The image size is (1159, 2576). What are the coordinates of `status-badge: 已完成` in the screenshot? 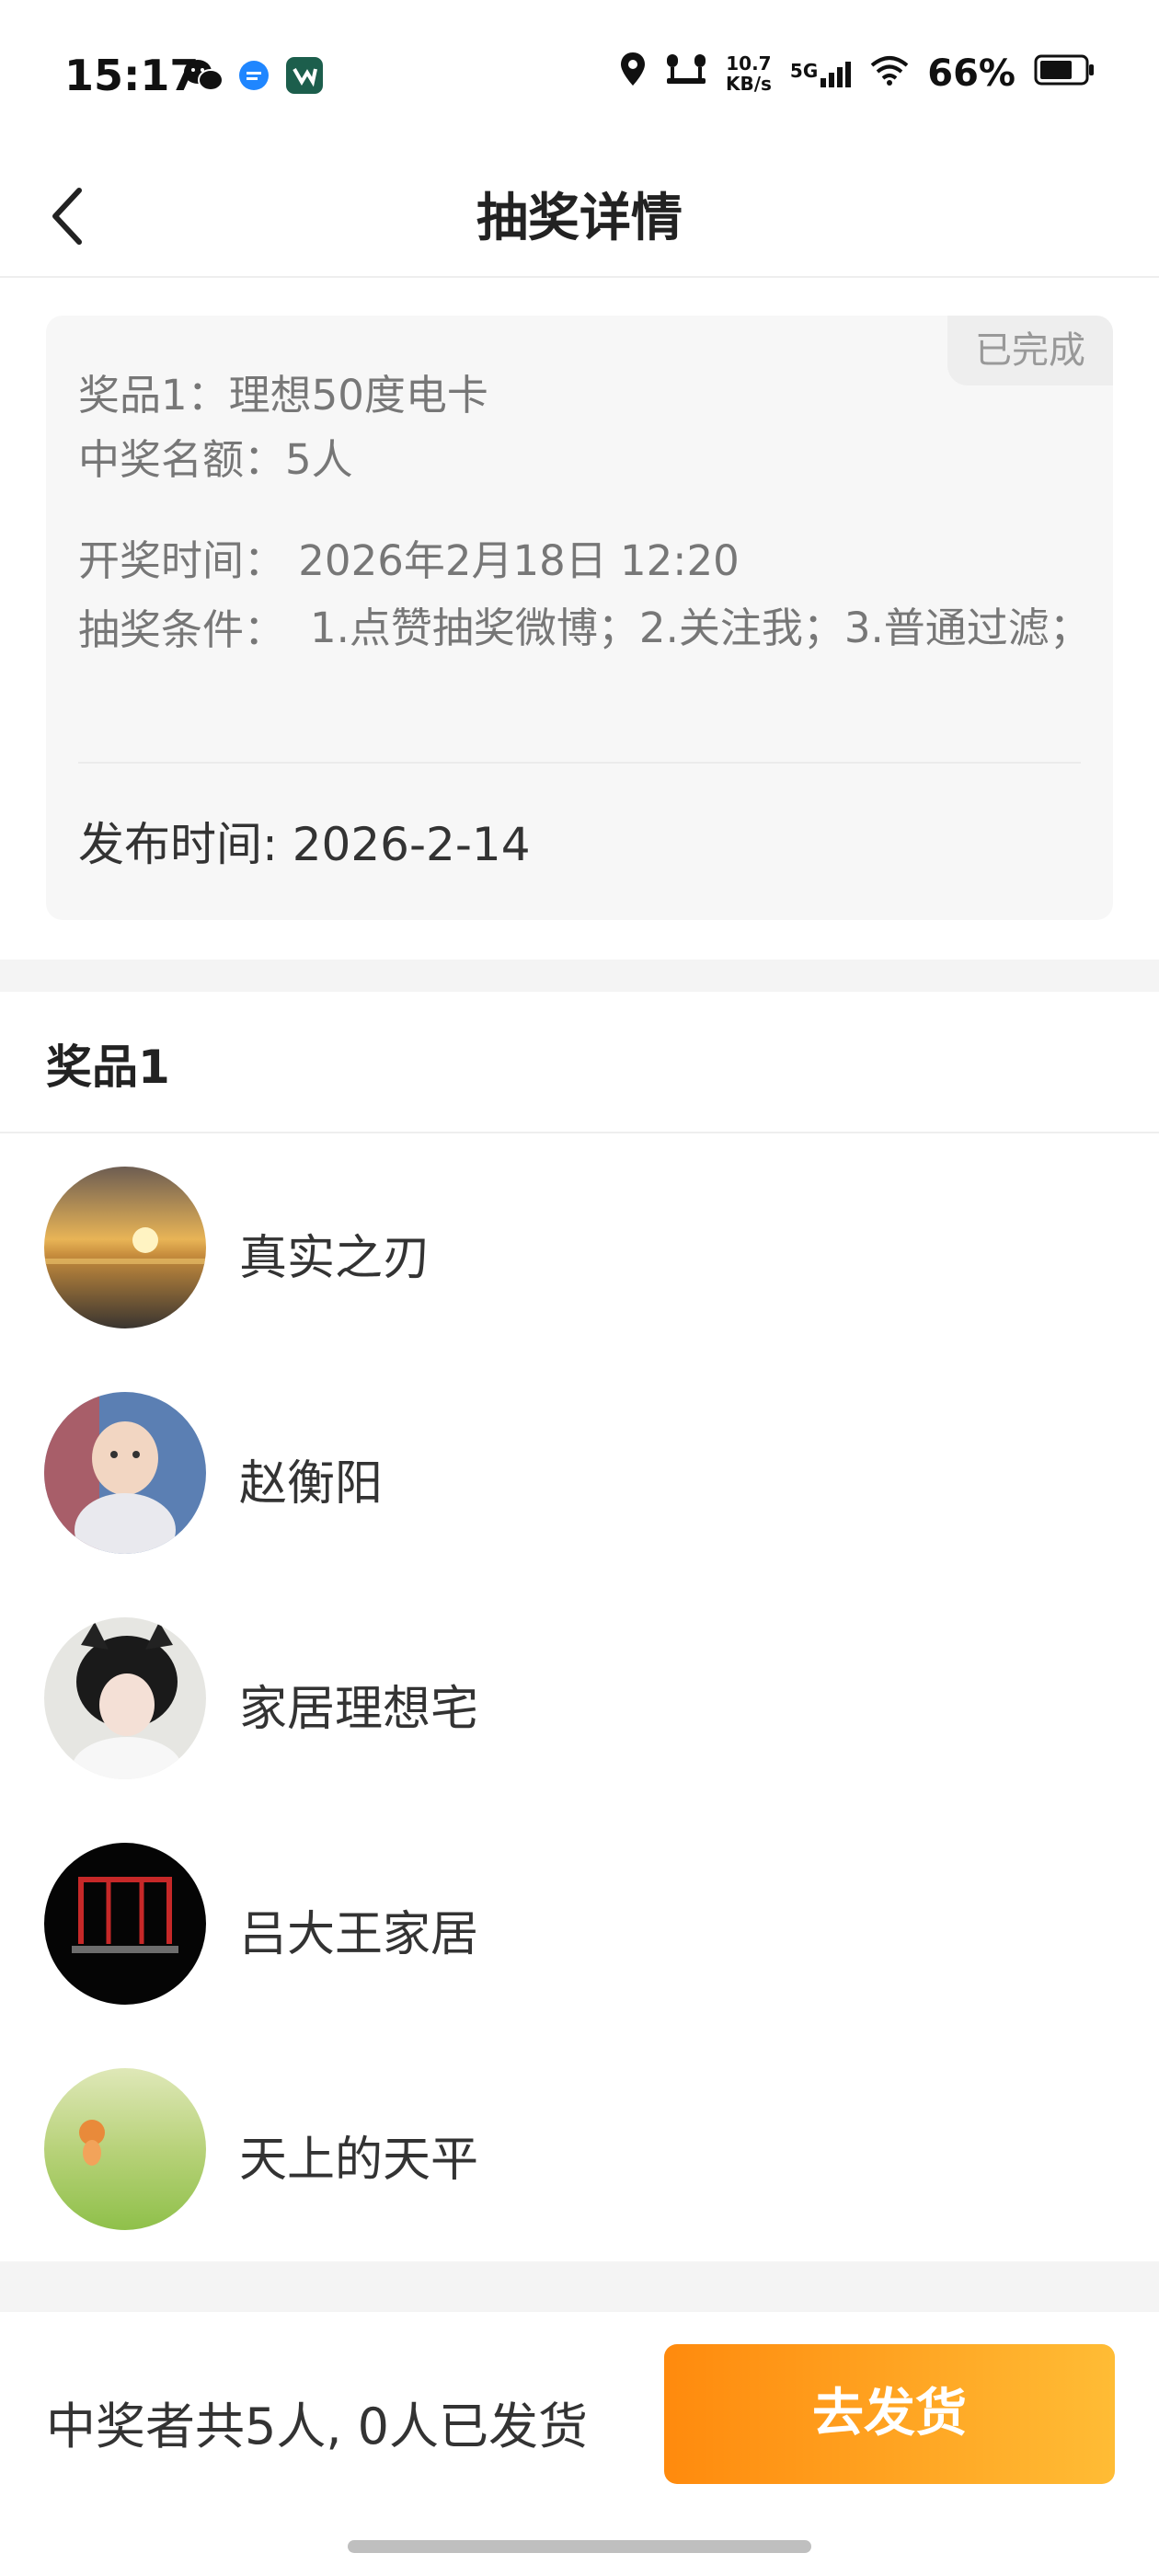 It's located at (1030, 350).